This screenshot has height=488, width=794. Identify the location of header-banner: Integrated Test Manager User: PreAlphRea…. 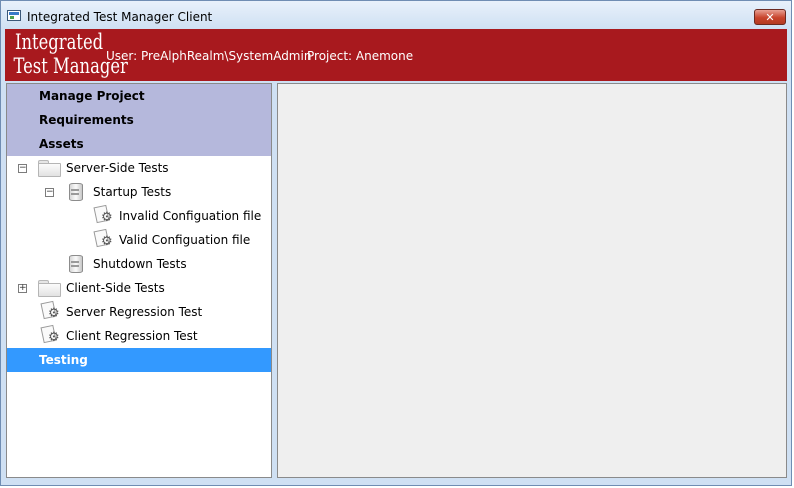
(396, 55).